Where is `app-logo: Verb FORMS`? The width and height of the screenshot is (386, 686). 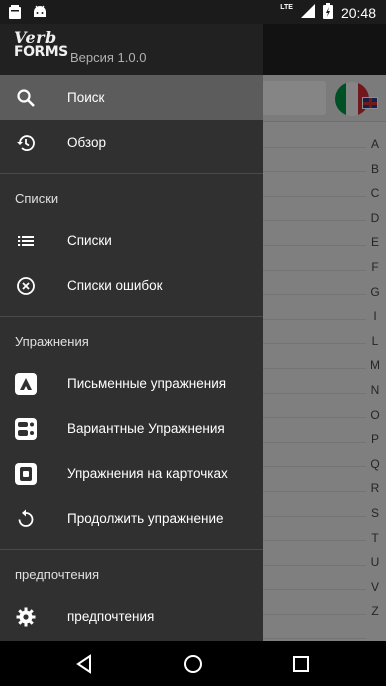
app-logo: Verb FORMS is located at coordinates (41, 44).